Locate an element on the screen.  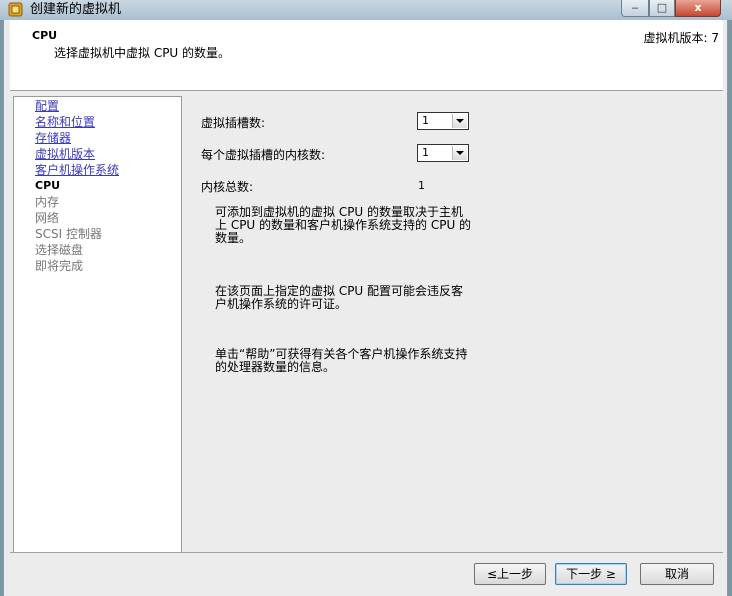
window-title: 创建新的虚拟机 is located at coordinates (76, 9).